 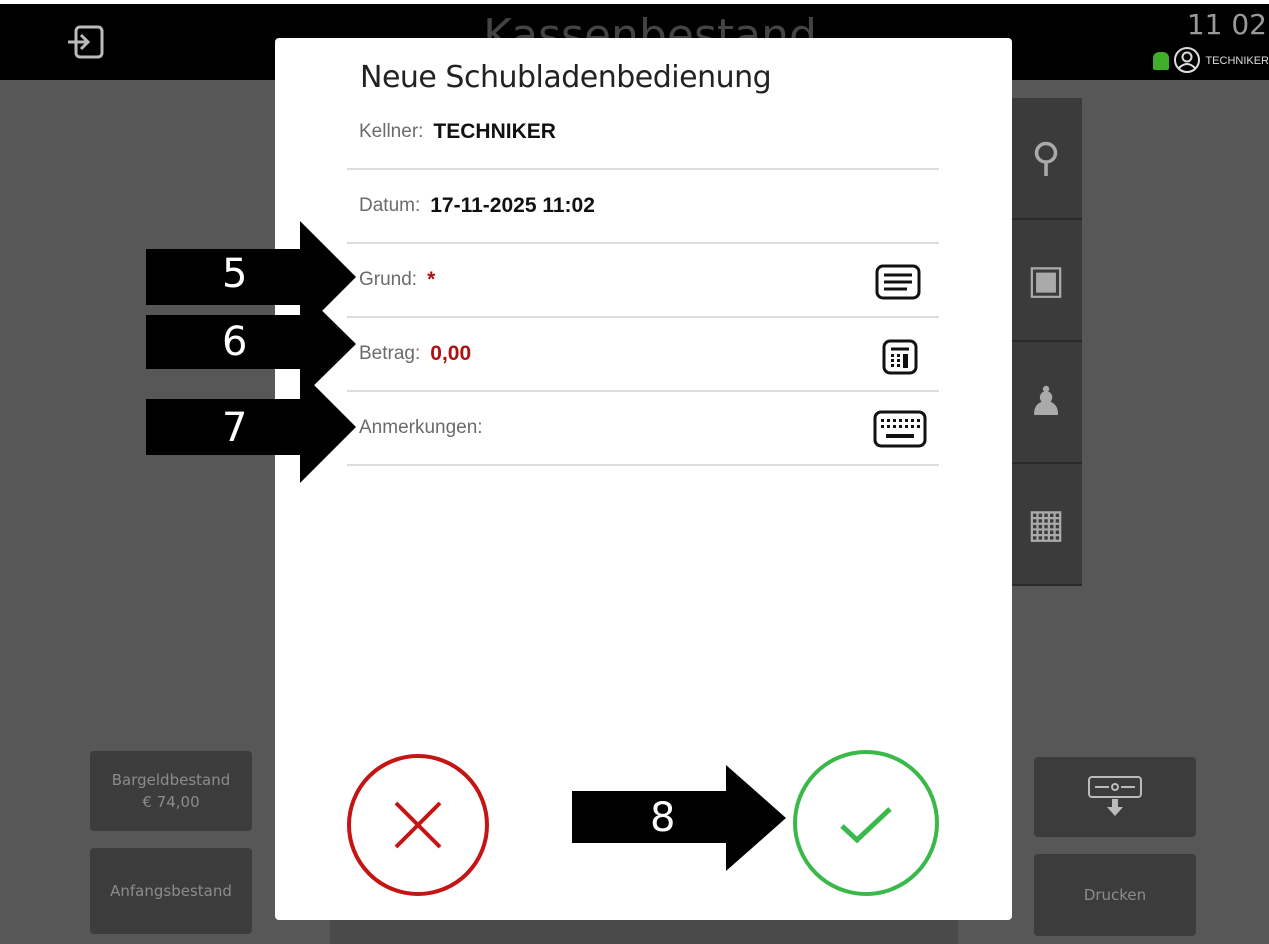 I want to click on user-name: TECHNIKER, so click(x=1237, y=61).